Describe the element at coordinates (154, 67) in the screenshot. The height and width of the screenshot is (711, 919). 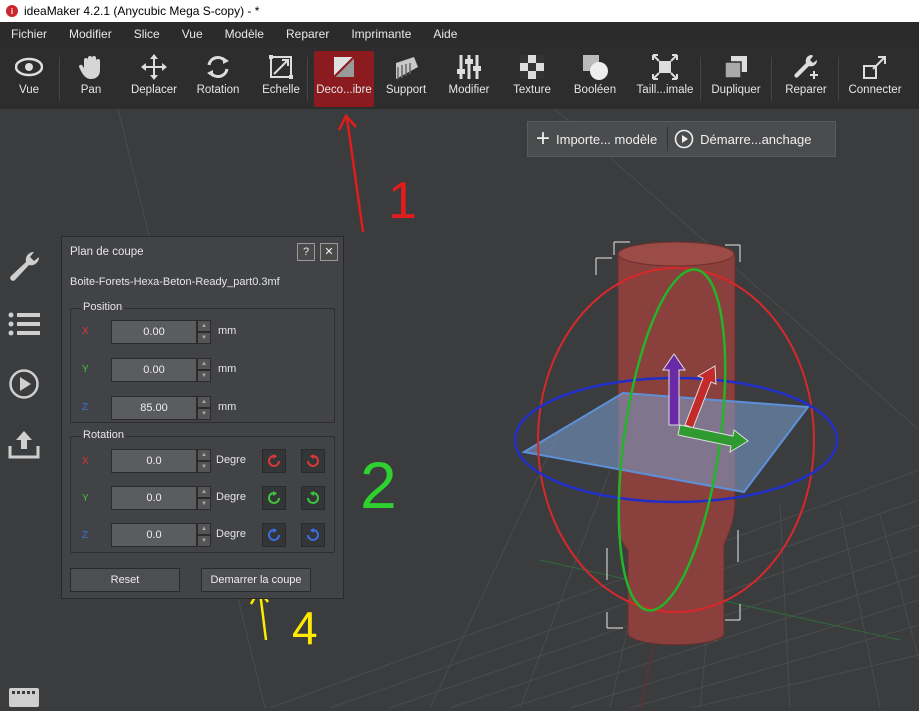
I see `move-icon` at that location.